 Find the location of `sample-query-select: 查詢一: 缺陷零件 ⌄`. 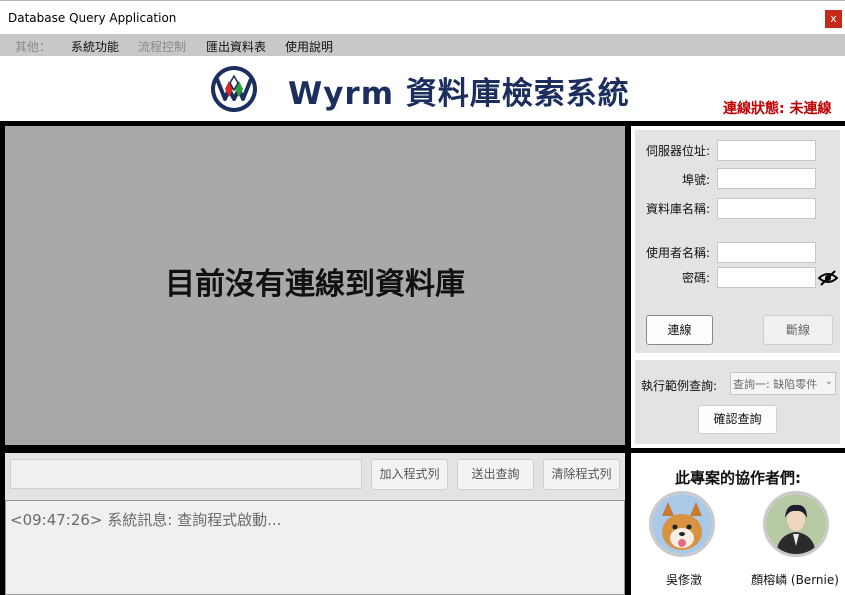

sample-query-select: 查詢一: 缺陷零件 ⌄ is located at coordinates (783, 383).